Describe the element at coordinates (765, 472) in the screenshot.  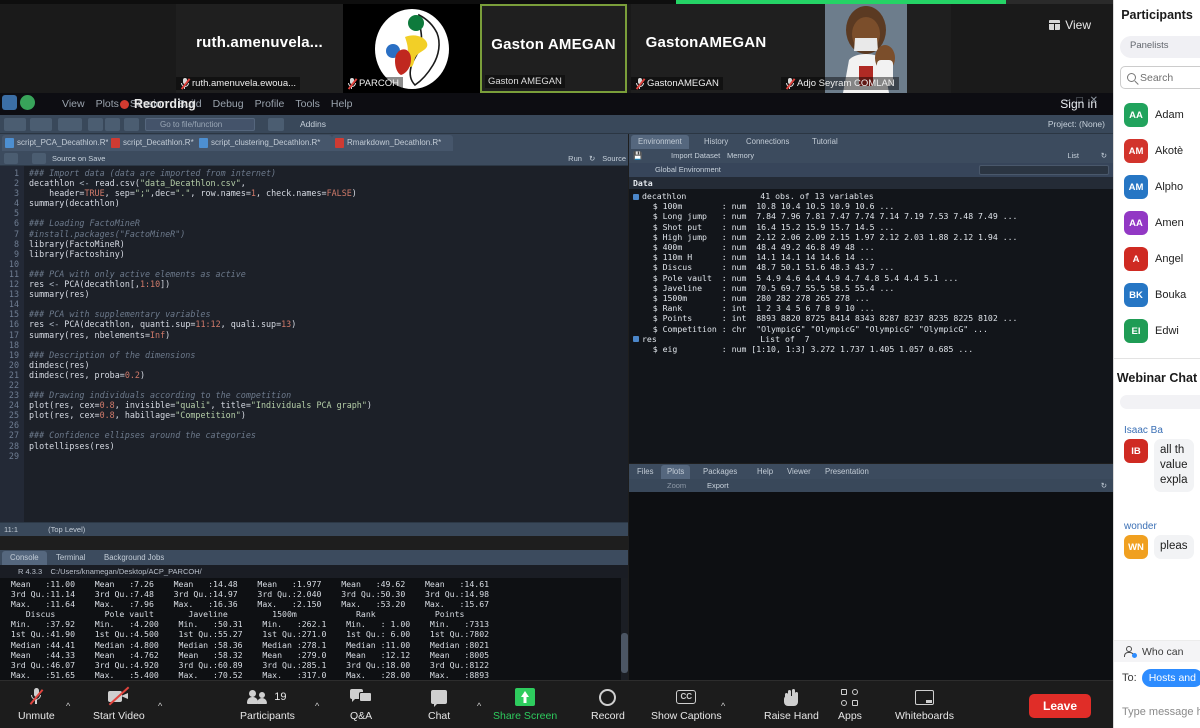
I see `tab-help: Help` at that location.